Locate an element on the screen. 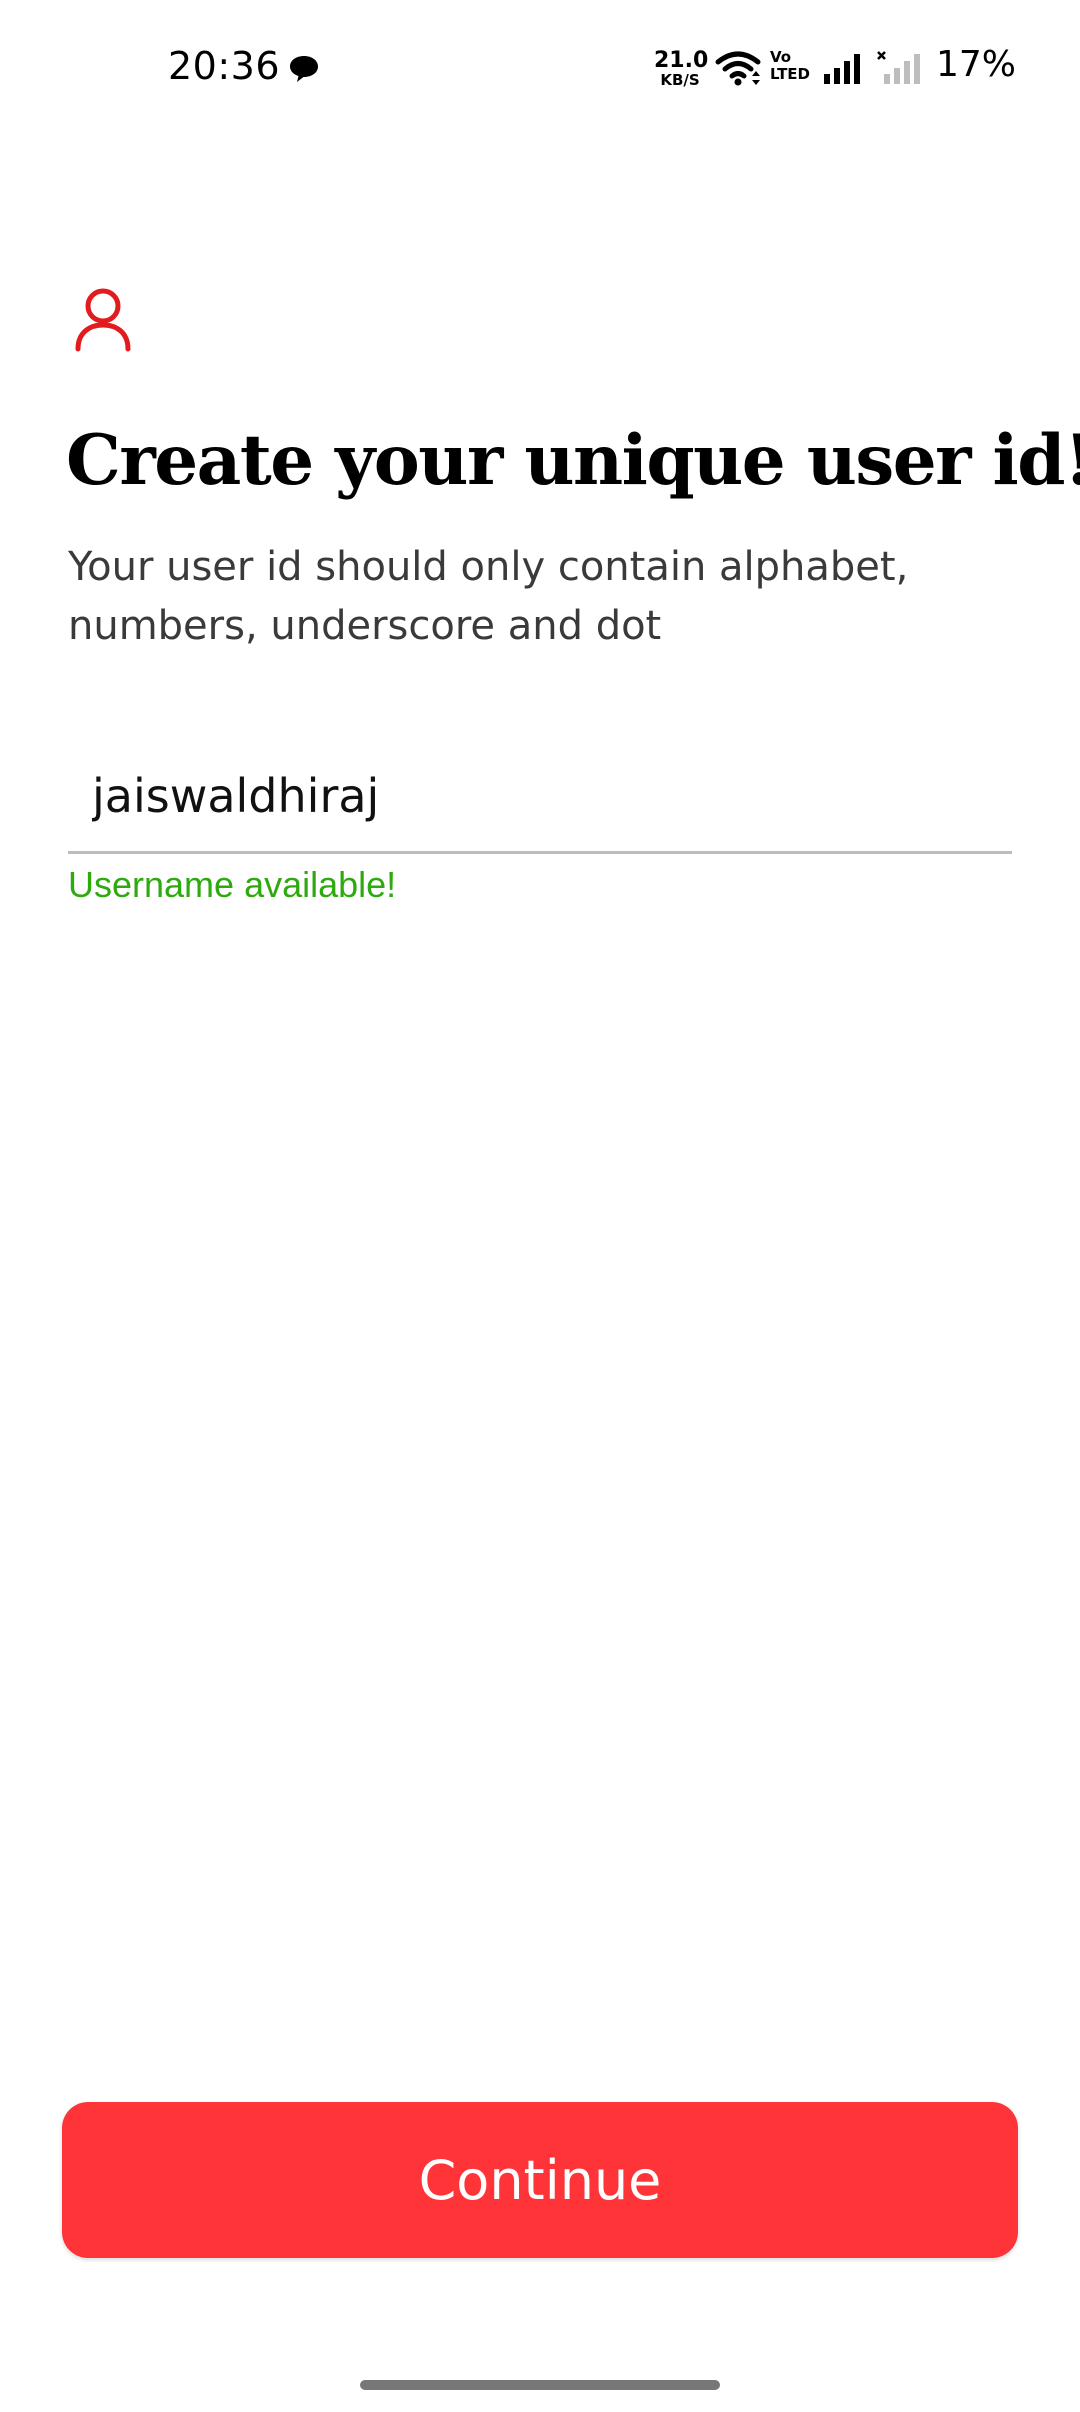  signal-no-service-icon is located at coordinates (898, 67).